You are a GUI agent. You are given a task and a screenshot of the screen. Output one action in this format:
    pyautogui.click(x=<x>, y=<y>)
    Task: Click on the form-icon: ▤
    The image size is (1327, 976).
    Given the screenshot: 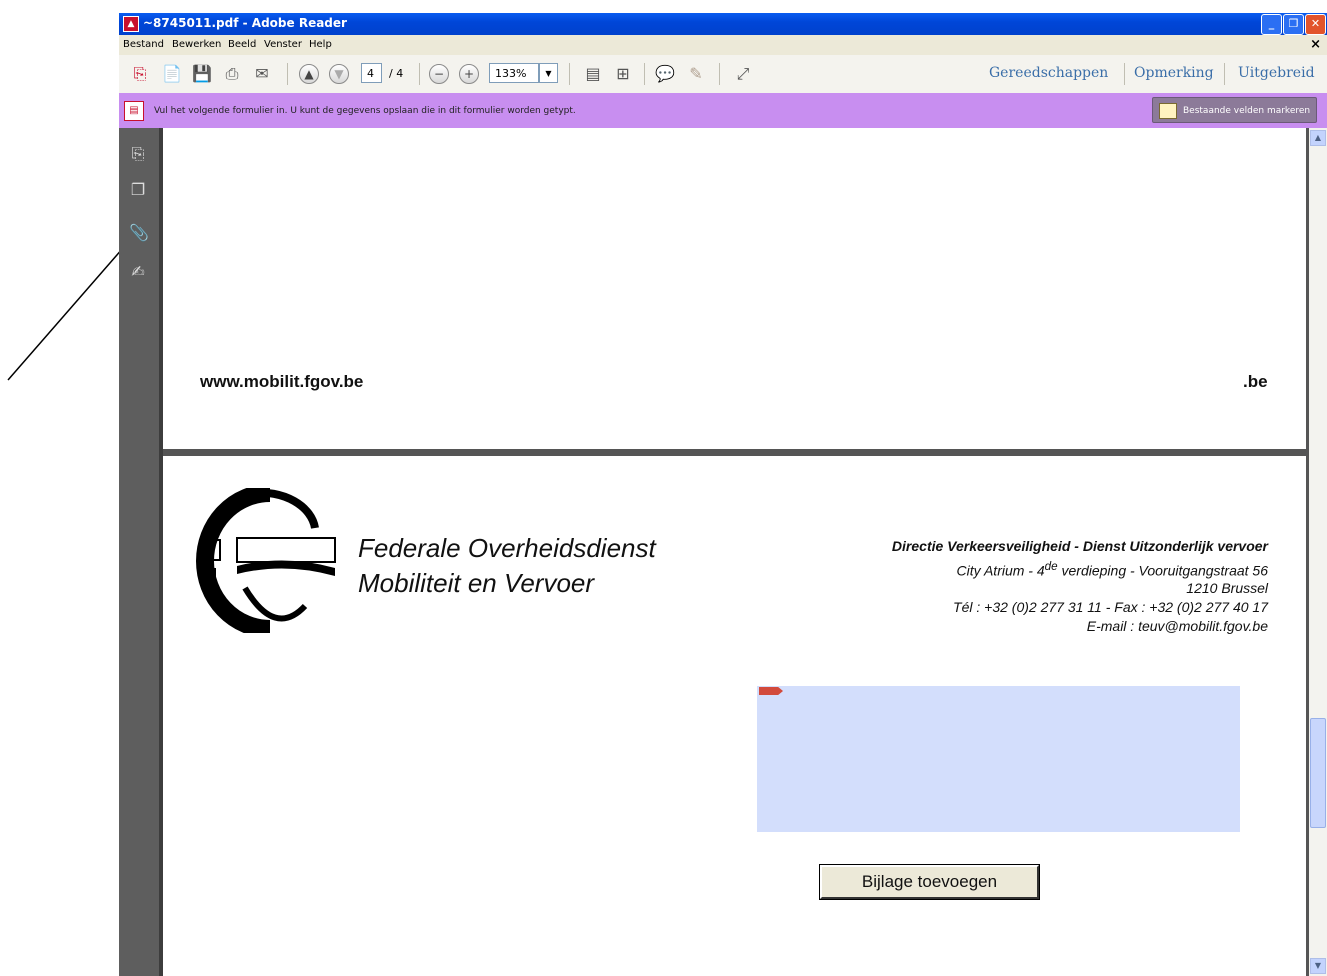 What is the action you would take?
    pyautogui.click(x=134, y=111)
    